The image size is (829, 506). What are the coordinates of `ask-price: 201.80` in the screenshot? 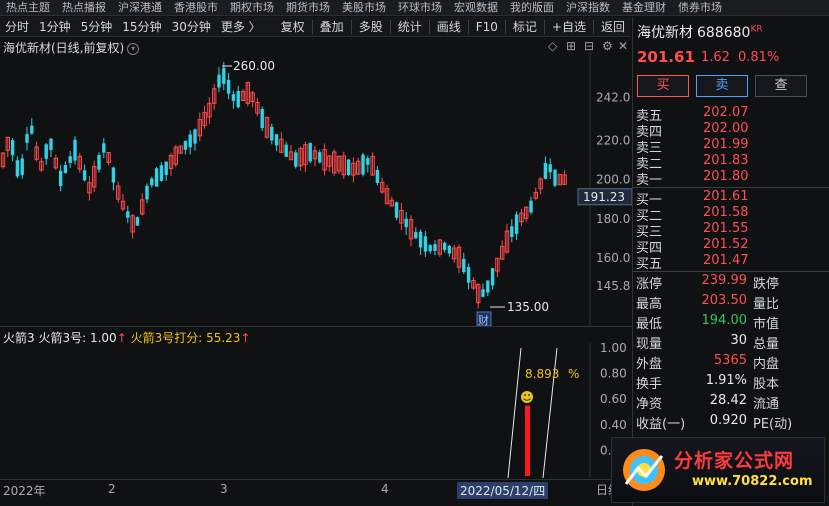 It's located at (726, 176).